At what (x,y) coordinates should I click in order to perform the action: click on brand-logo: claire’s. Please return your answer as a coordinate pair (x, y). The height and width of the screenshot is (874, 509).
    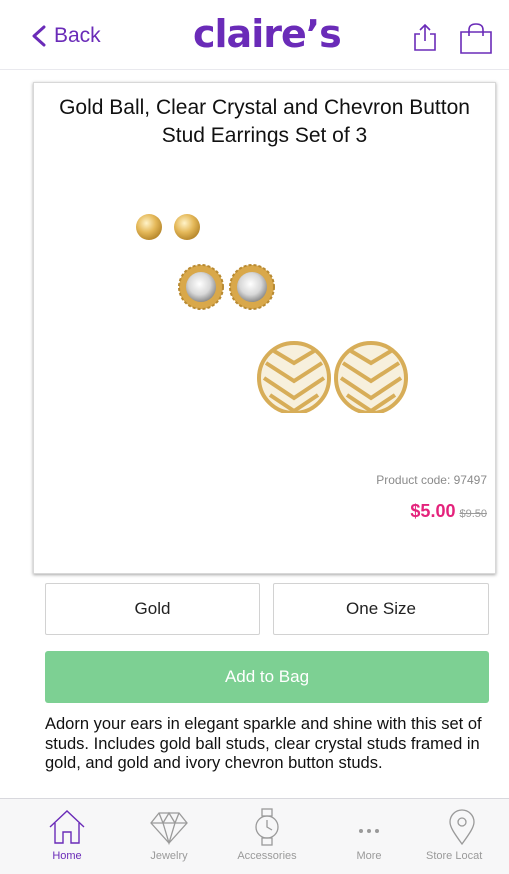
    Looking at the image, I should click on (267, 34).